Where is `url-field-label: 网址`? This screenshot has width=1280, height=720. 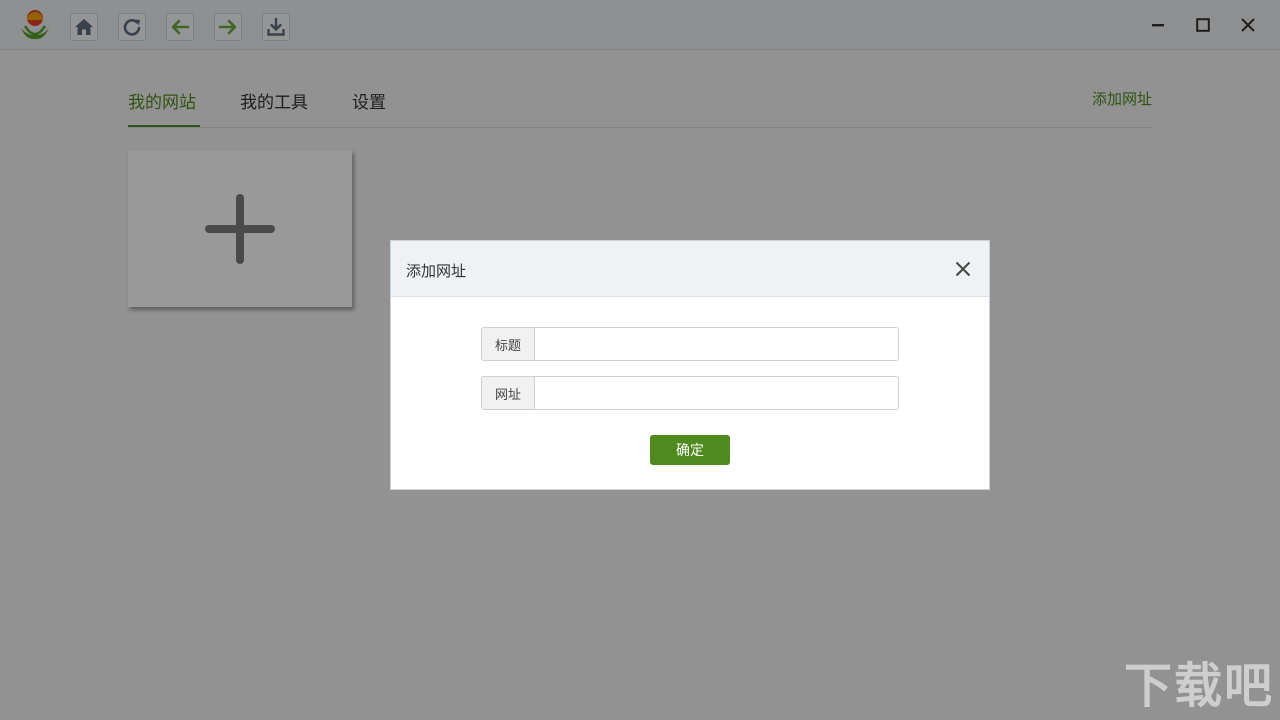 url-field-label: 网址 is located at coordinates (508, 393).